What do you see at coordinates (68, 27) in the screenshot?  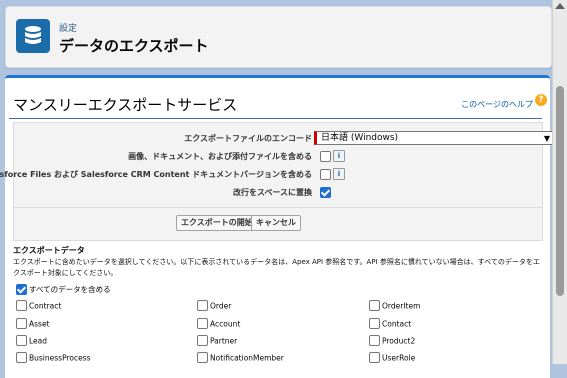 I see `breadcrumb: 設定` at bounding box center [68, 27].